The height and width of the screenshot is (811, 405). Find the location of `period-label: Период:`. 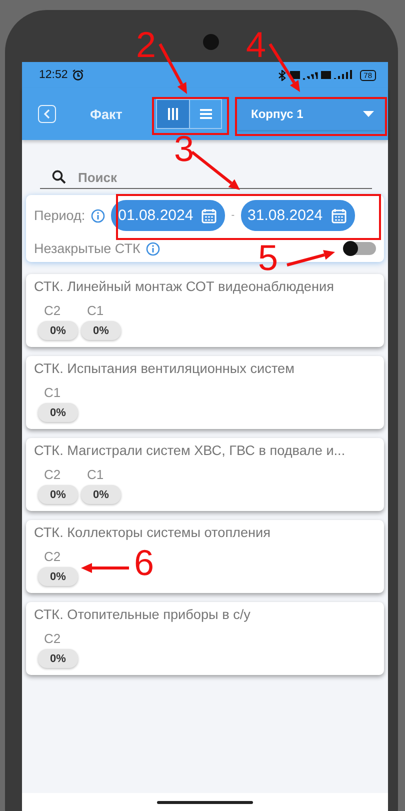

period-label: Период: is located at coordinates (60, 215).